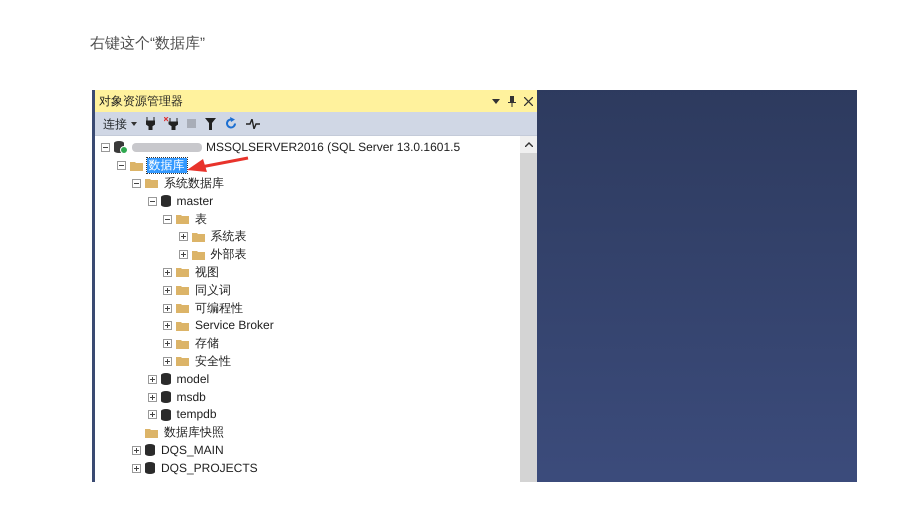 The width and height of the screenshot is (898, 505). I want to click on close-icon, so click(528, 101).